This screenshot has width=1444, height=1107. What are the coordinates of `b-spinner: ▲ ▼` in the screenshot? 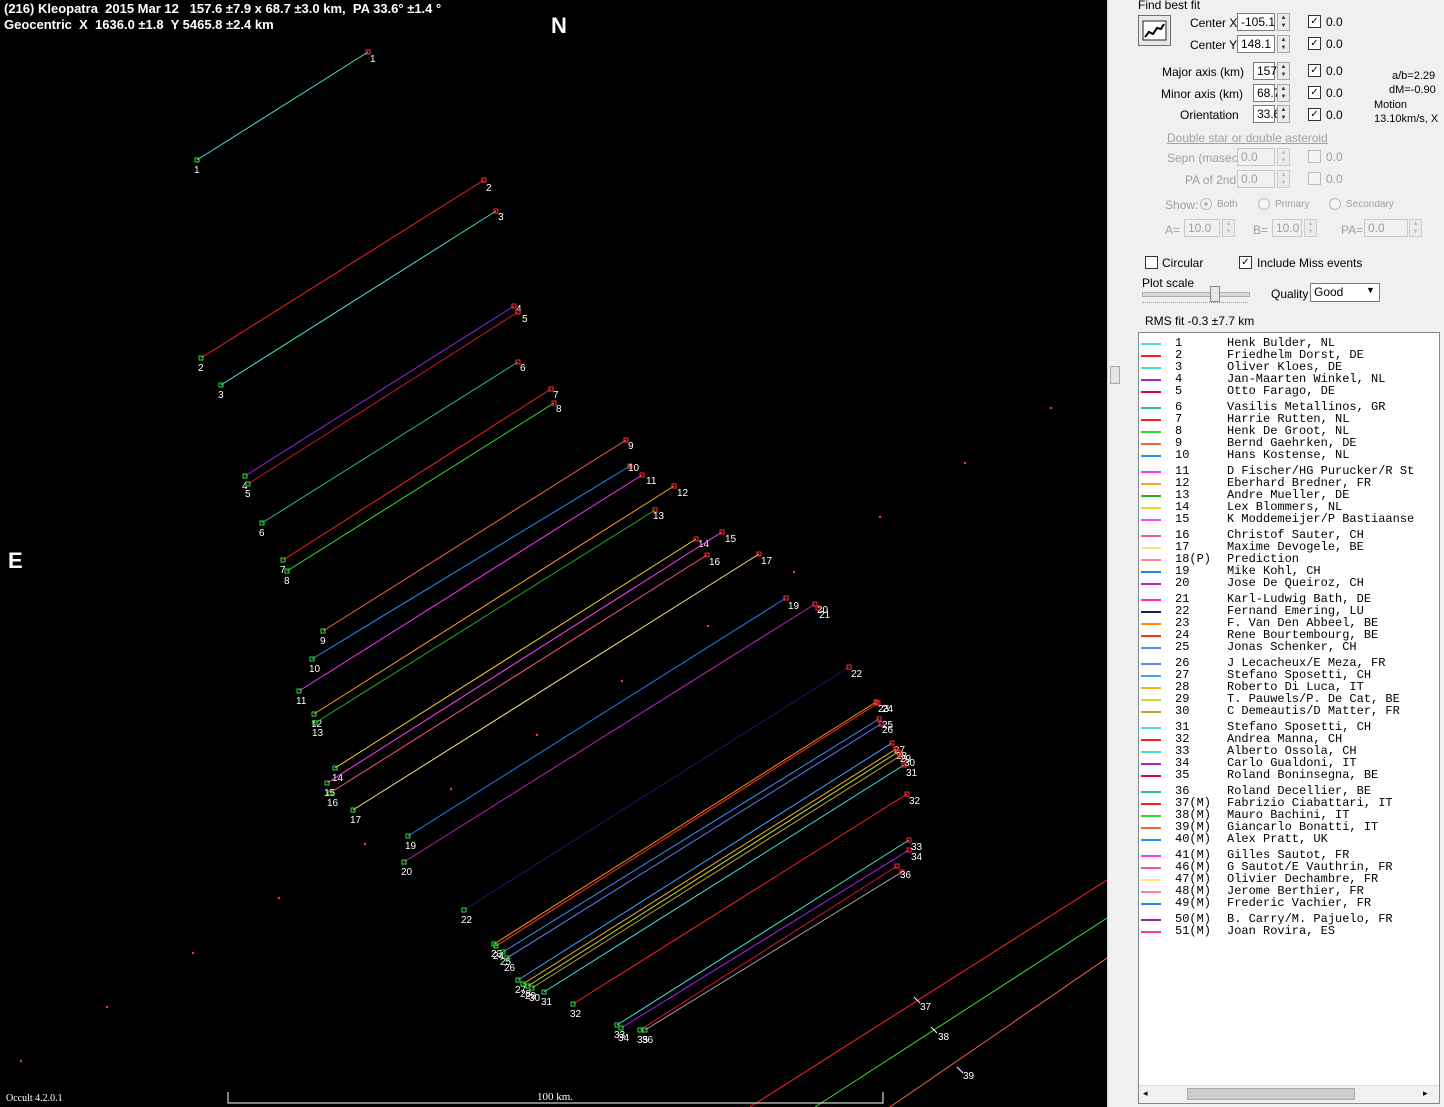 It's located at (1310, 228).